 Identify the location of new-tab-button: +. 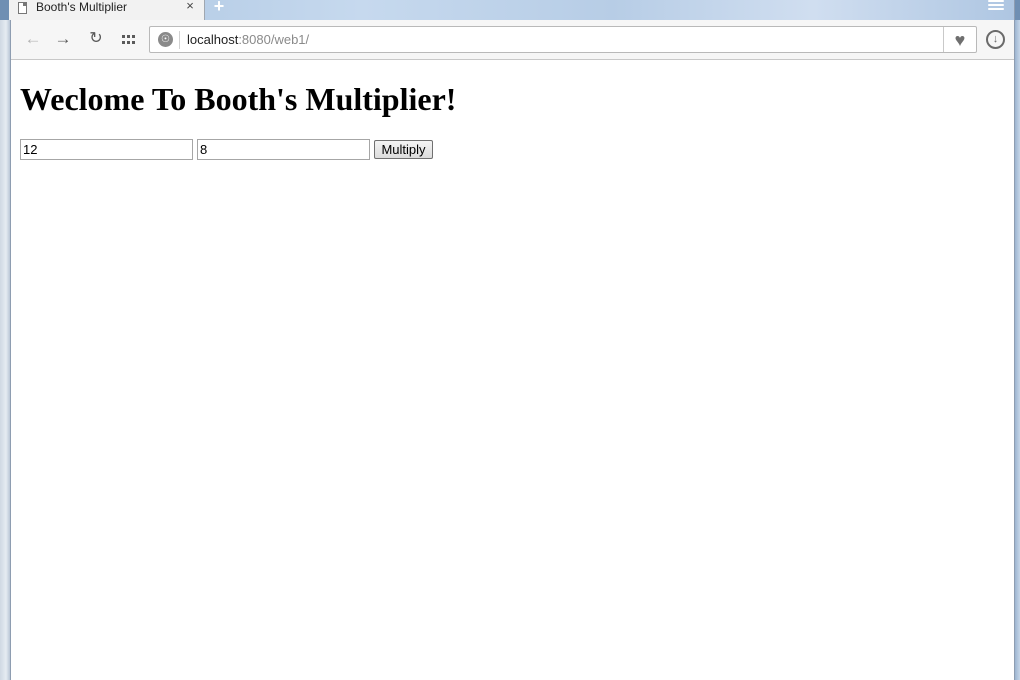
(219, 8).